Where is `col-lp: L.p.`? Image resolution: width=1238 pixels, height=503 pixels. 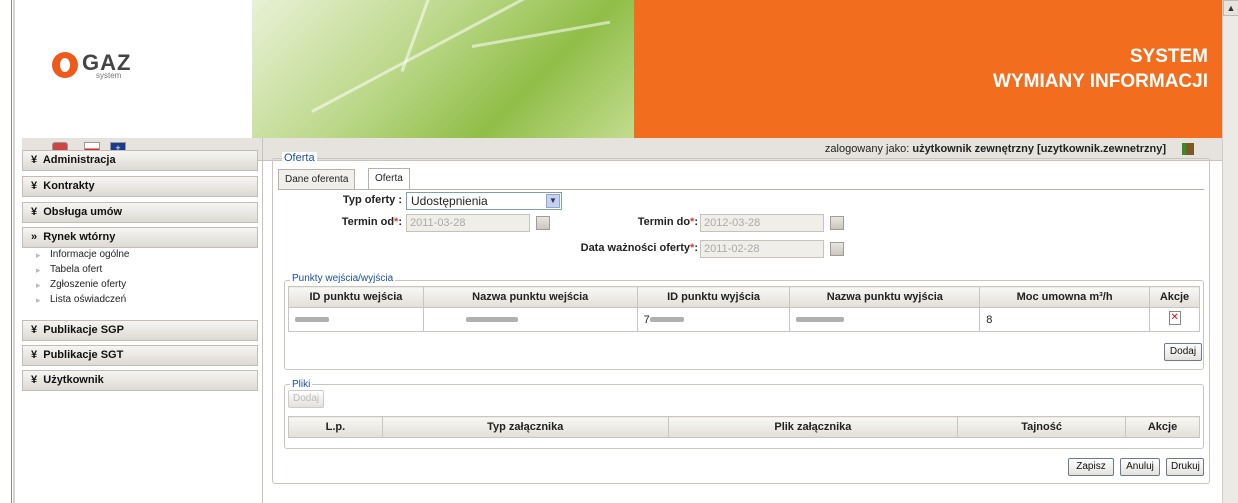
col-lp: L.p. is located at coordinates (335, 427).